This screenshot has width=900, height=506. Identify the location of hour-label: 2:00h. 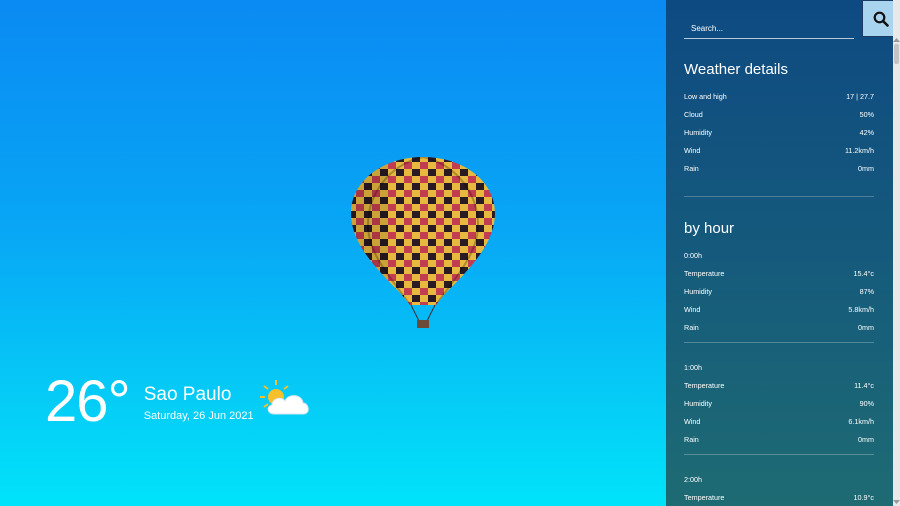
(693, 479).